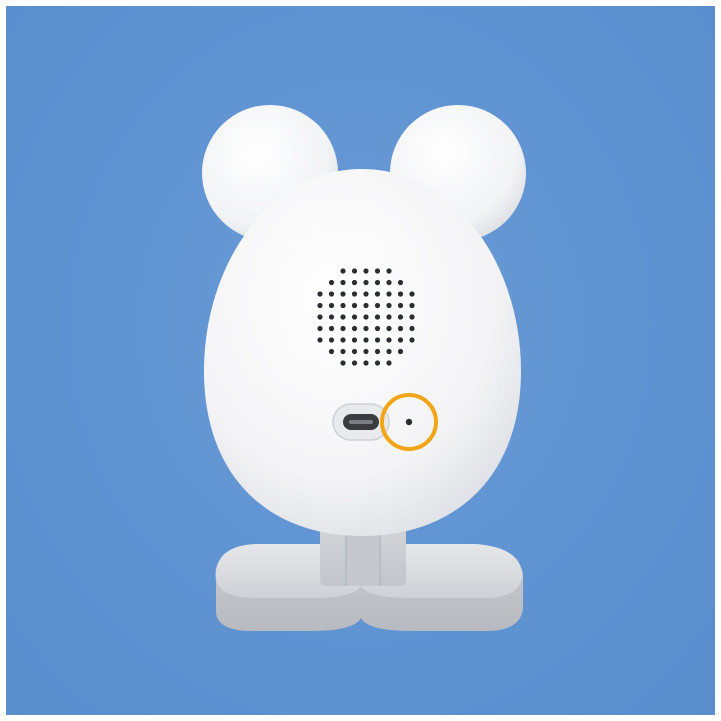  Describe the element at coordinates (409, 422) in the screenshot. I see `reset-pinhole` at that location.